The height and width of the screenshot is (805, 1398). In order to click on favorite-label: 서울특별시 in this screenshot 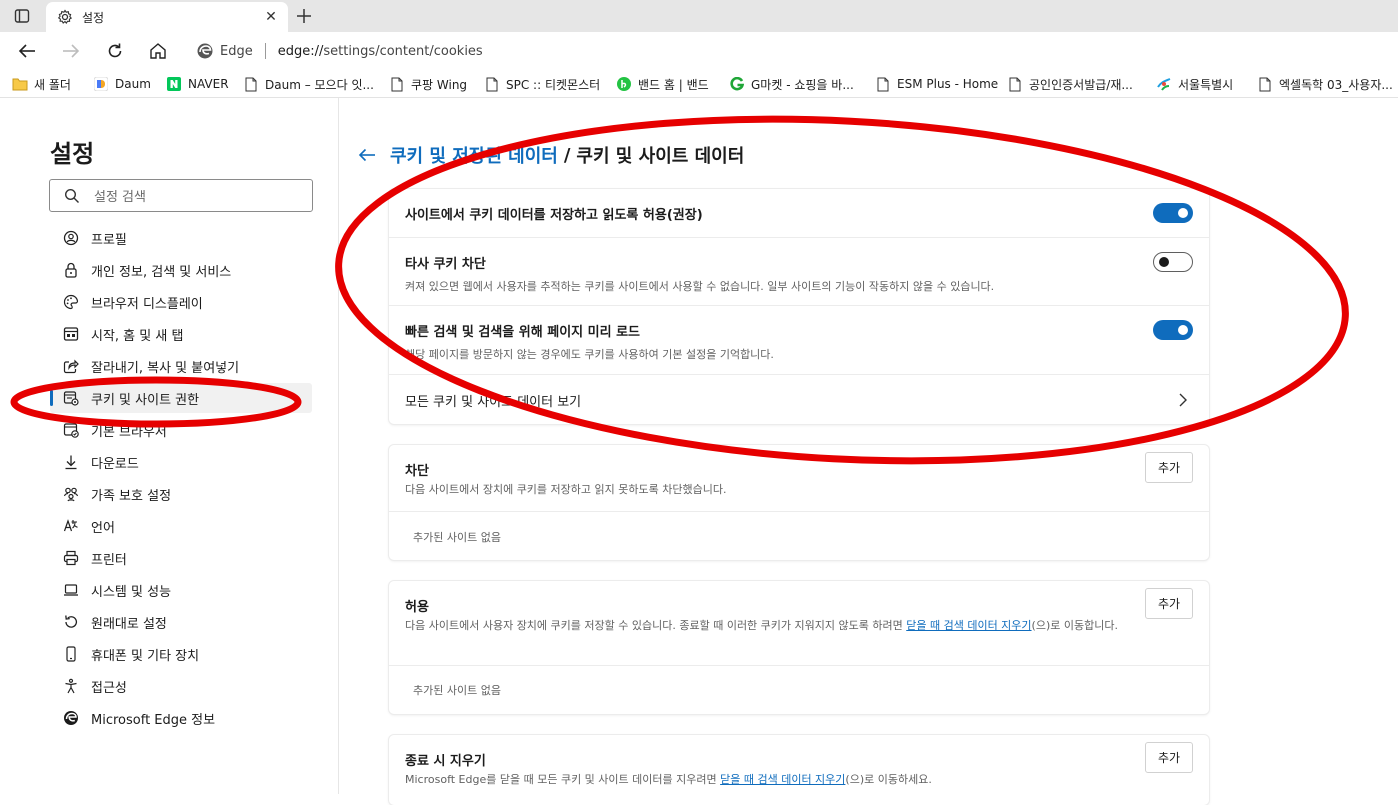, I will do `click(1206, 84)`.